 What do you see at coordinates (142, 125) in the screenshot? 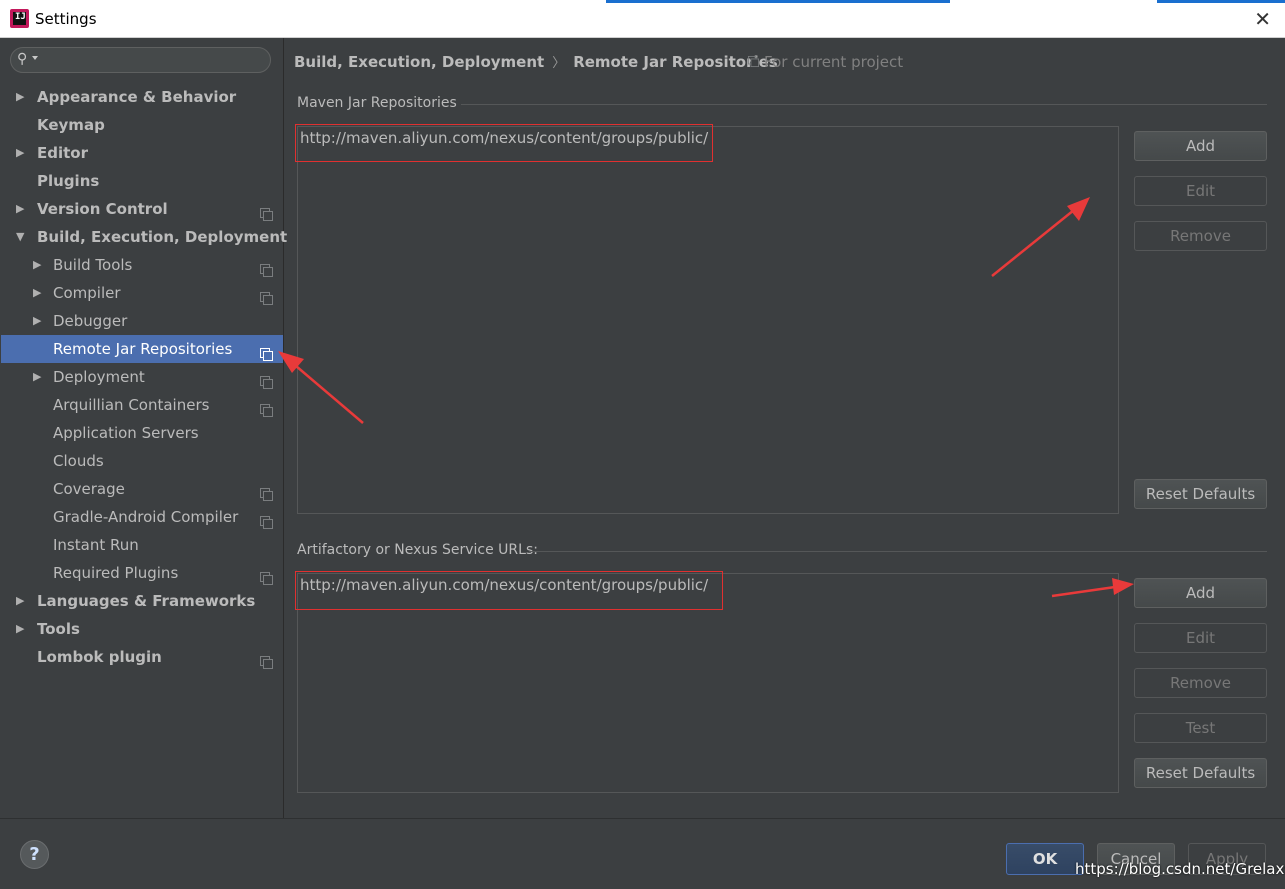
I see `sidebar-item-keymap: Keymap` at bounding box center [142, 125].